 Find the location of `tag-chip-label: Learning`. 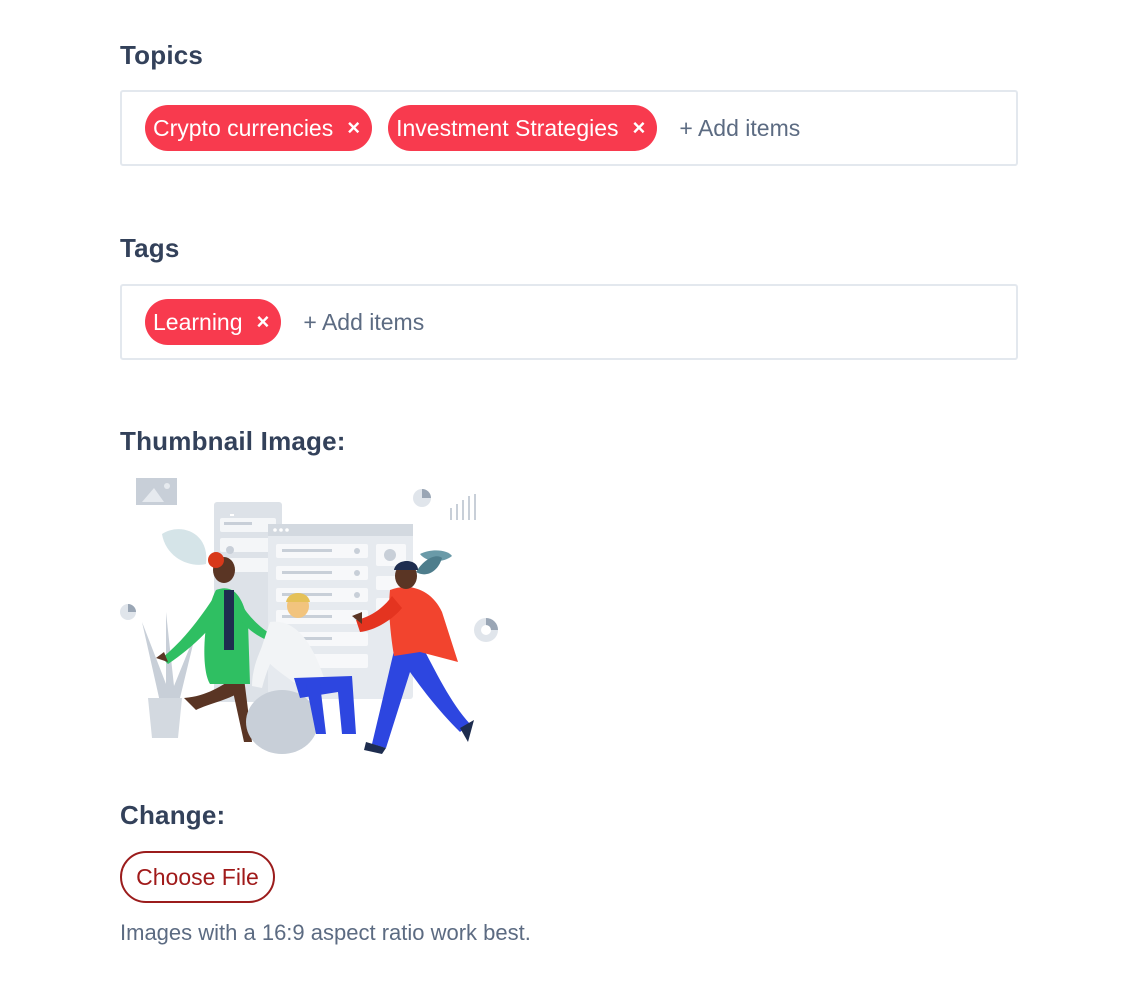

tag-chip-label: Learning is located at coordinates (198, 321).